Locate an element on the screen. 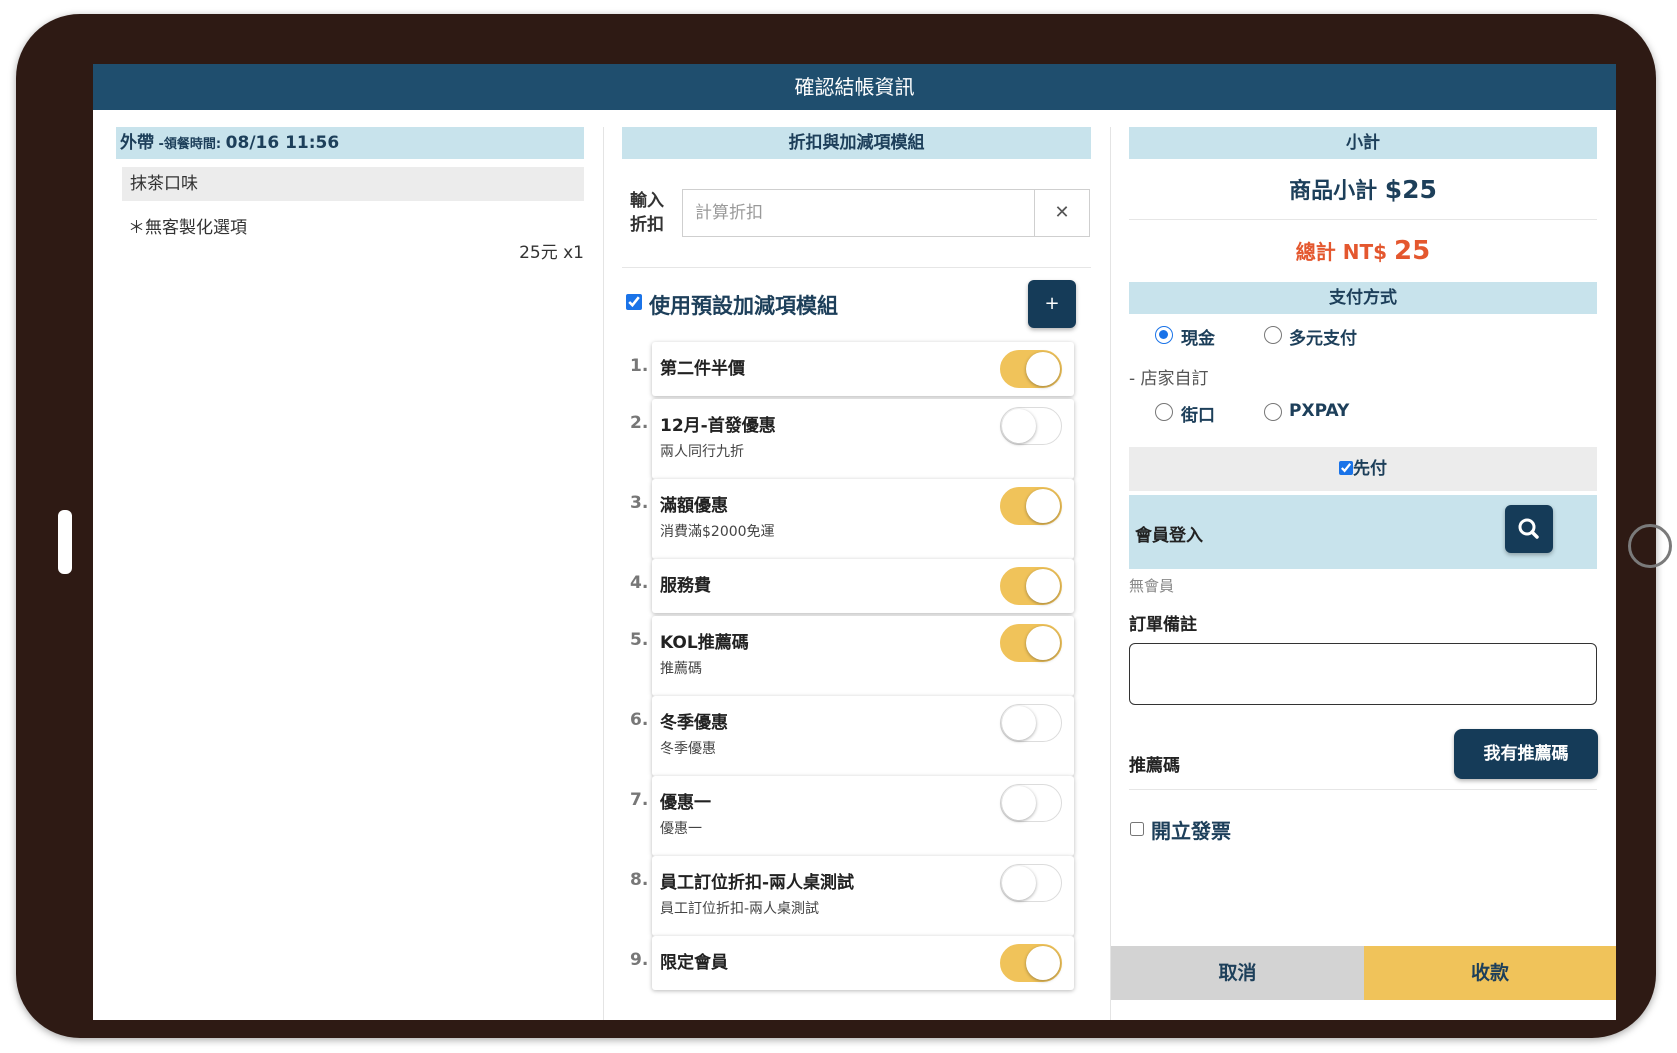 The image size is (1677, 1053). module-row: 7. 優惠一 優惠一 is located at coordinates (856, 814).